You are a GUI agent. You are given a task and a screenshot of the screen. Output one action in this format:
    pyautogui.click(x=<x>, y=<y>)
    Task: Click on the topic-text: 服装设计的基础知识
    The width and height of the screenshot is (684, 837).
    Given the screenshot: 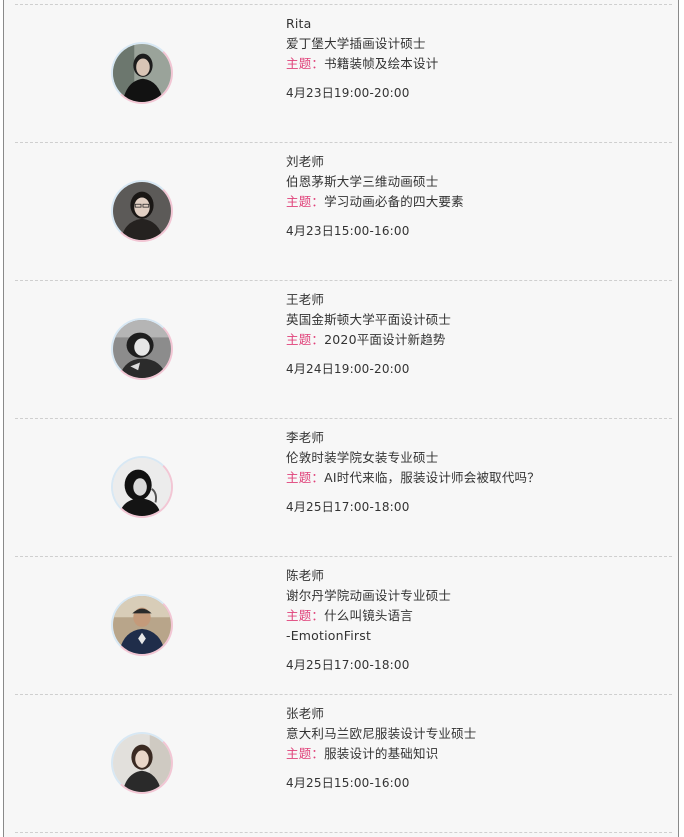 What is the action you would take?
    pyautogui.click(x=381, y=753)
    